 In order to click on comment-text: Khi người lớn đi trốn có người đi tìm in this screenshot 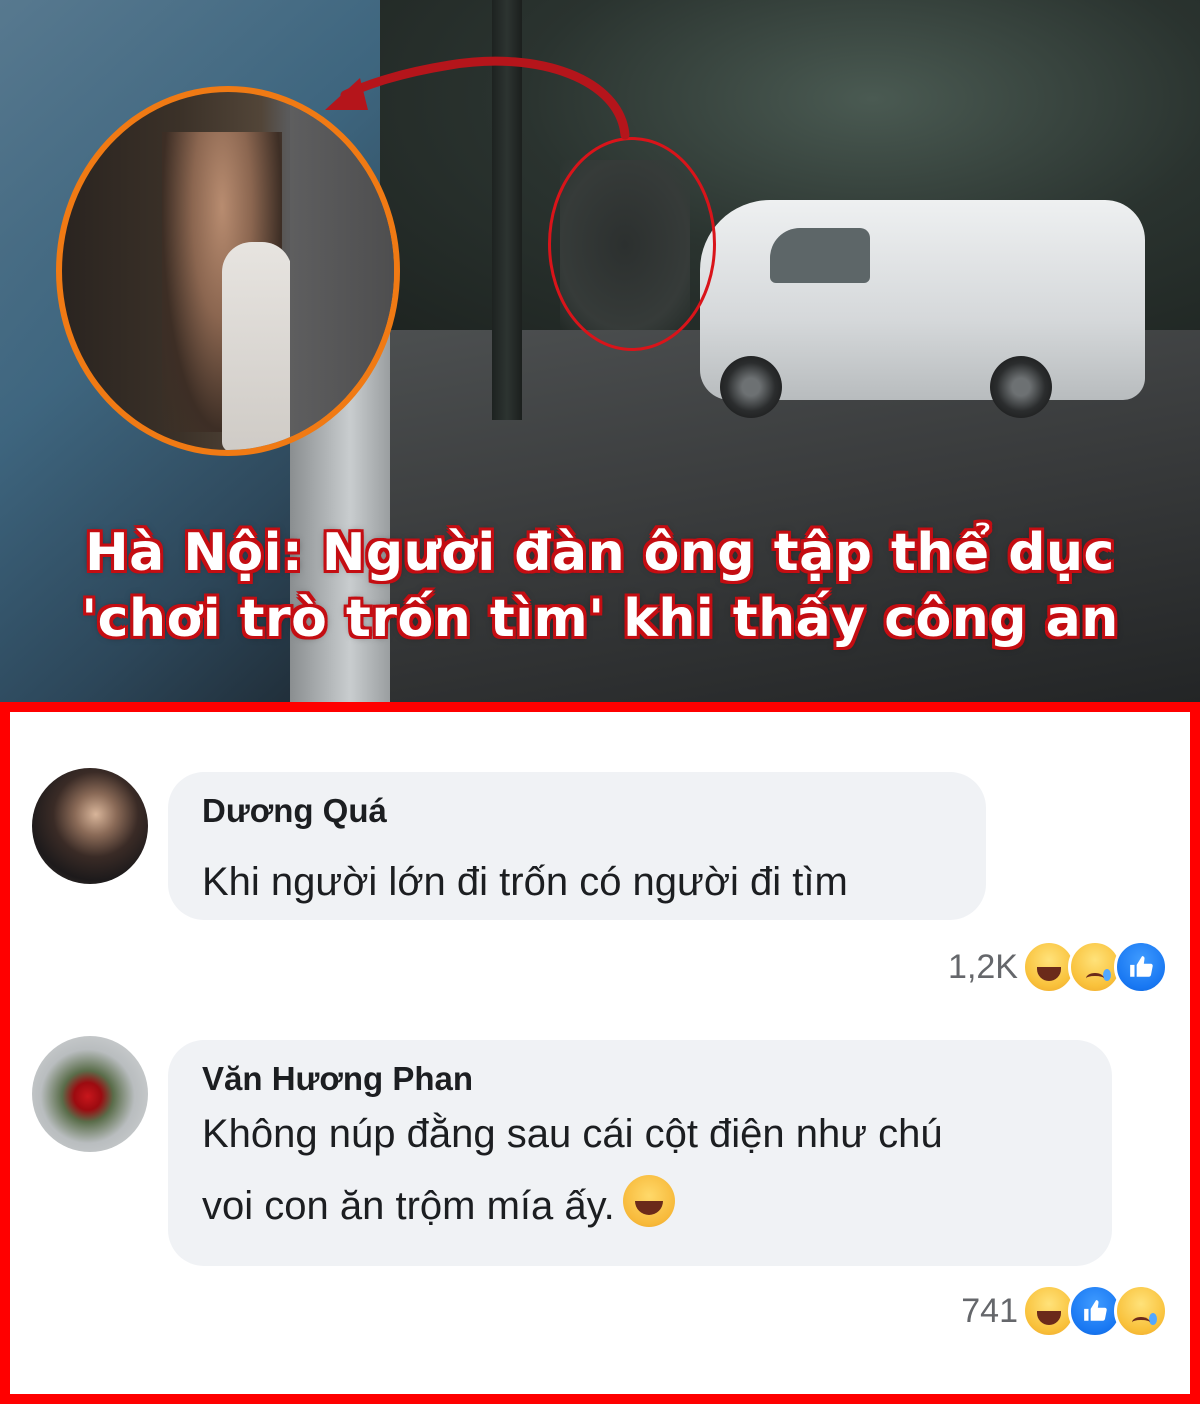, I will do `click(525, 882)`.